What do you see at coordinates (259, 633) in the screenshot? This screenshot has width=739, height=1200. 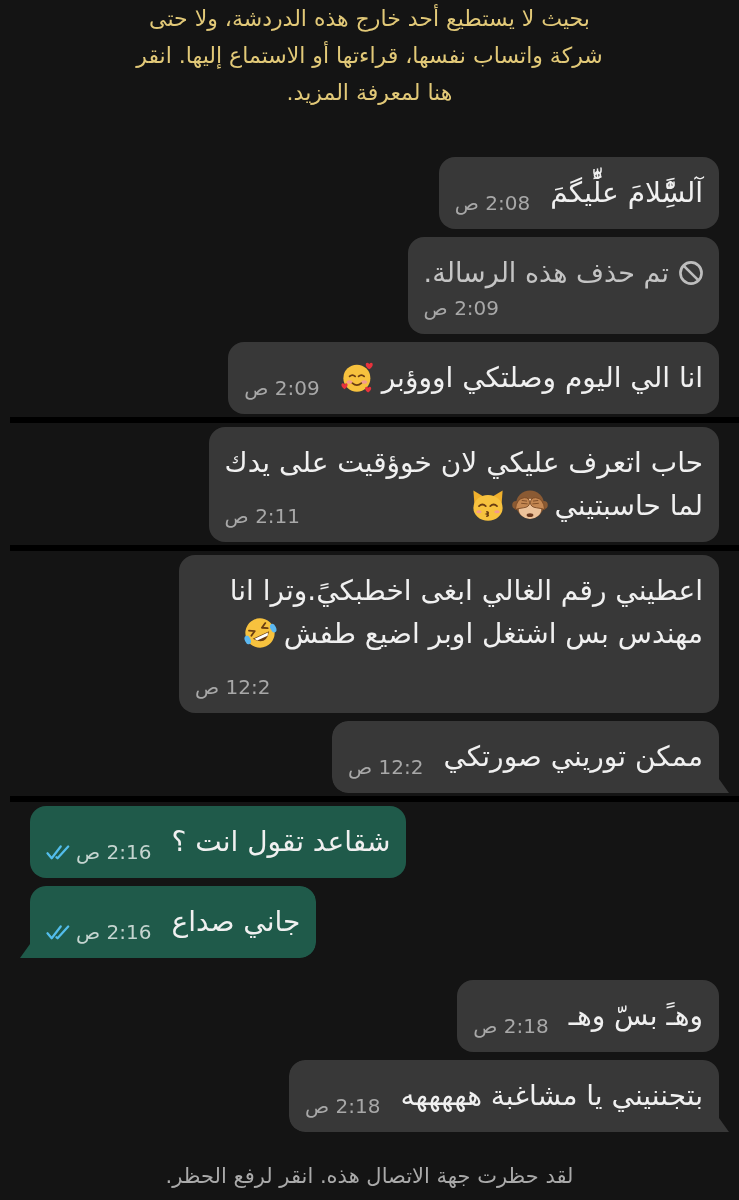 I see `laughing-tears-face-icon` at bounding box center [259, 633].